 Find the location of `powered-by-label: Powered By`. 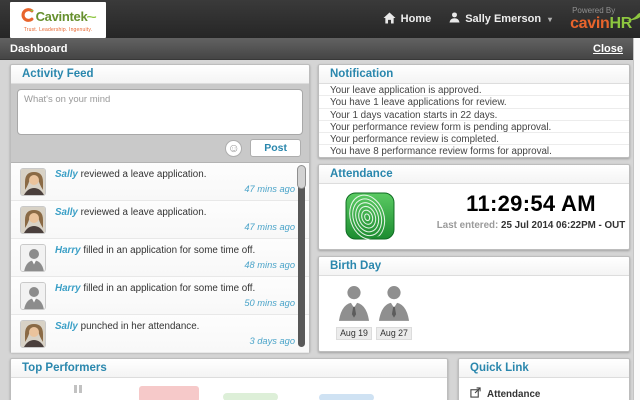

powered-by-label: Powered By is located at coordinates (594, 10).